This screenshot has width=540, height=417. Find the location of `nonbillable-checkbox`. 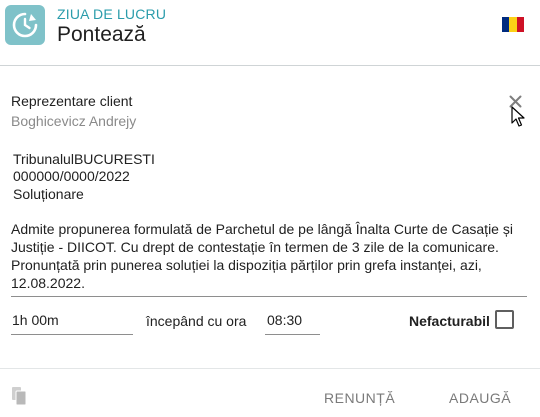

nonbillable-checkbox is located at coordinates (504, 319).